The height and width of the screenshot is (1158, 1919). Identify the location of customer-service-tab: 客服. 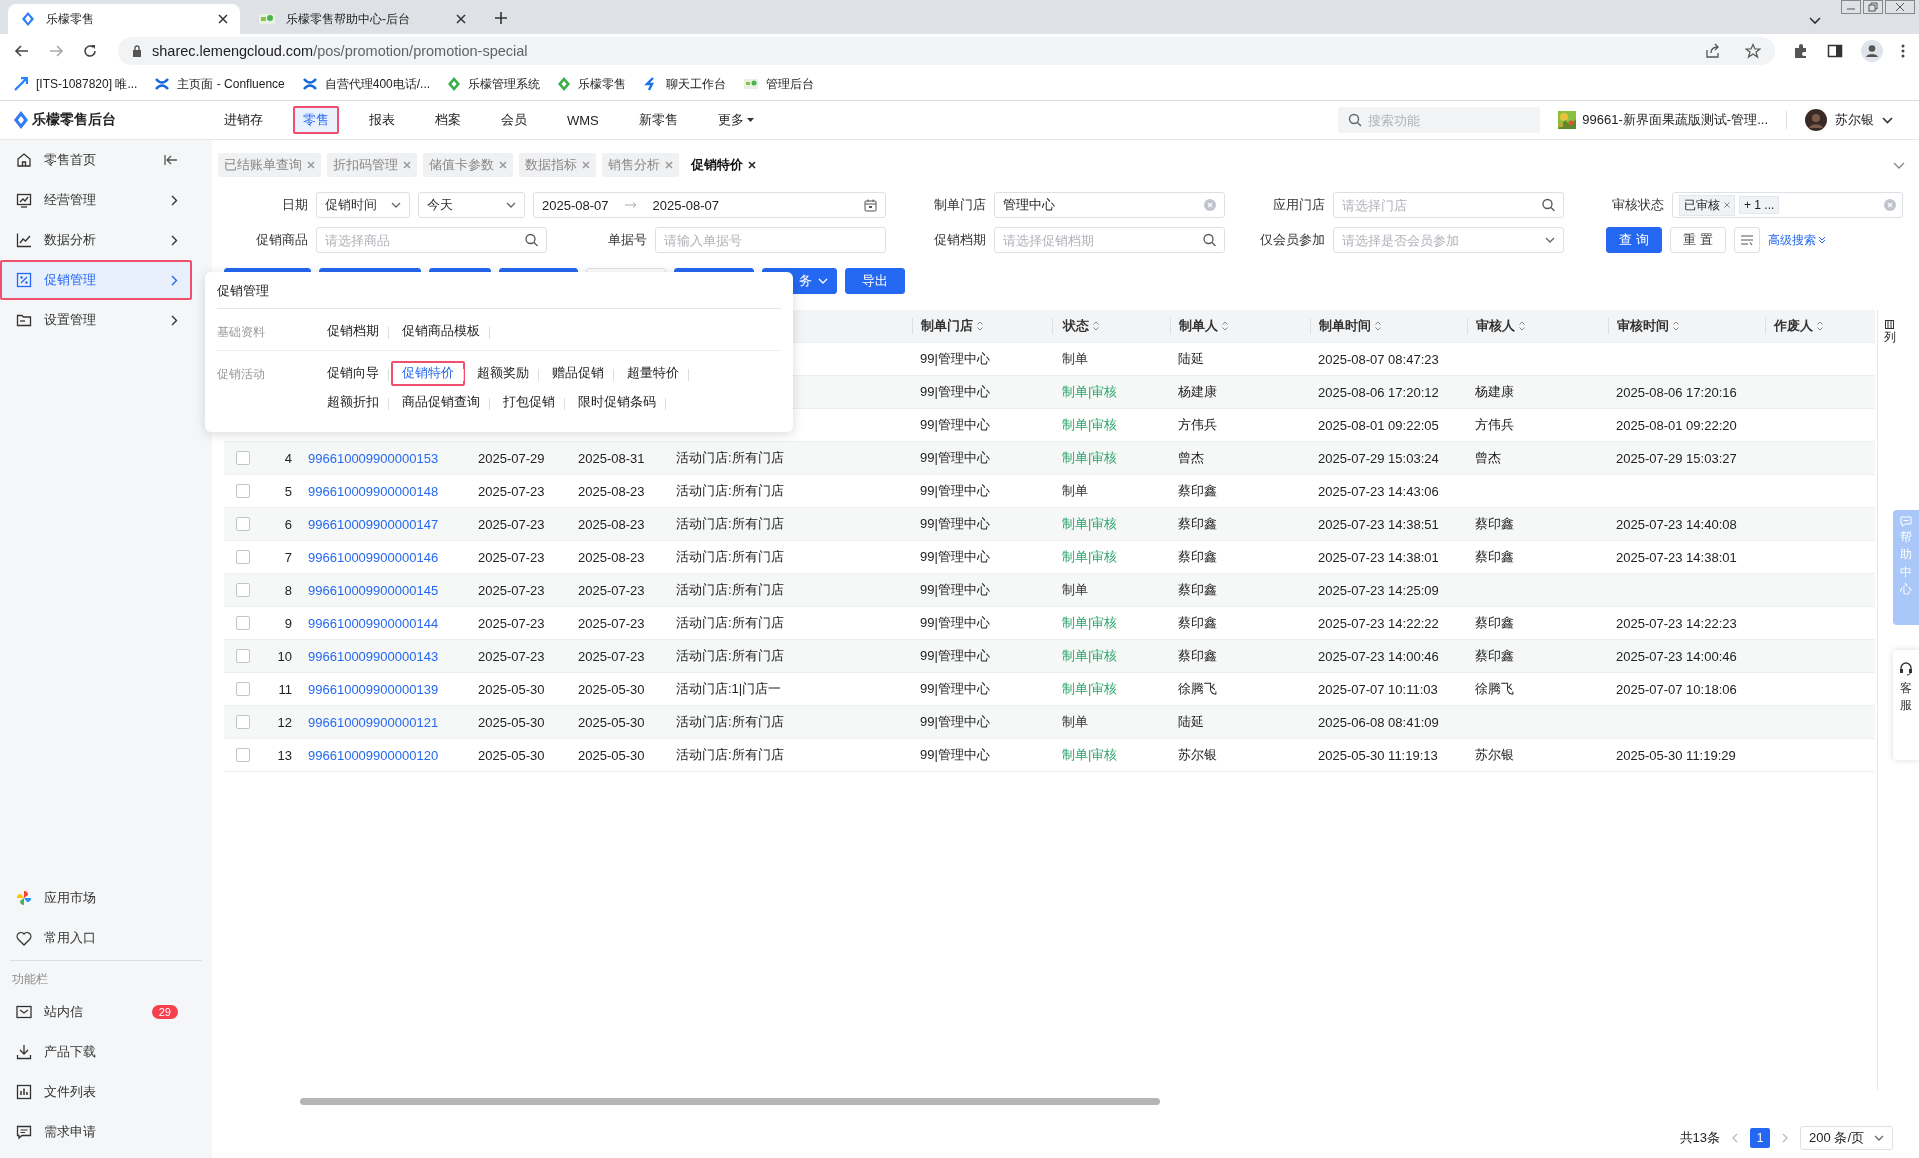
(1906, 705).